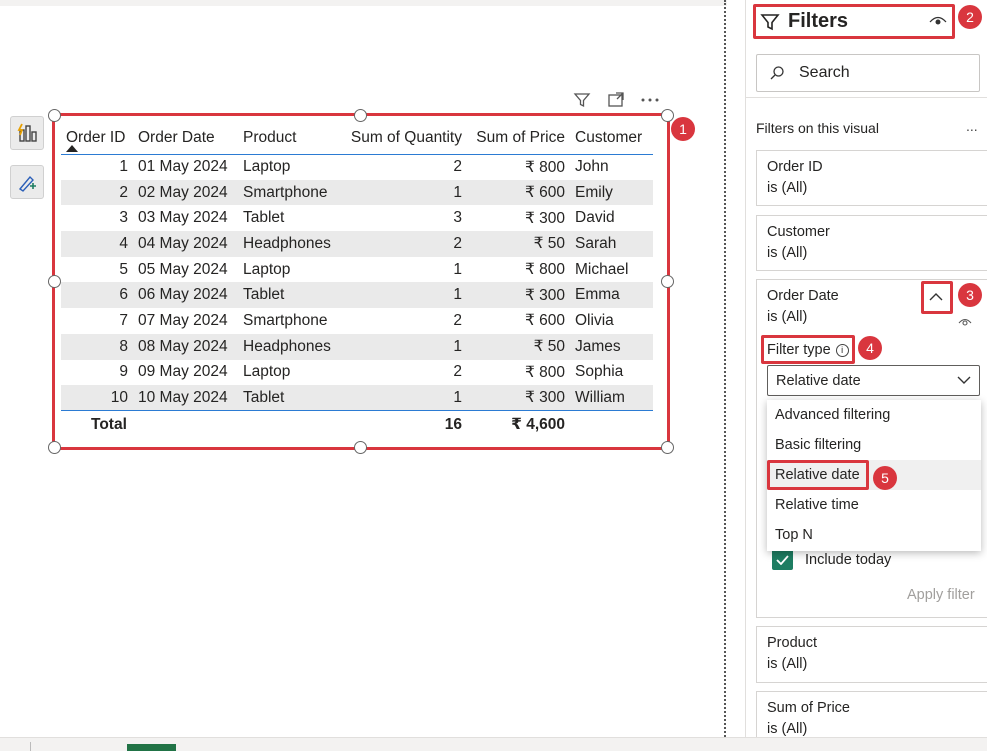  Describe the element at coordinates (183, 167) in the screenshot. I see `cell-order-date: 01 May 2024` at that location.